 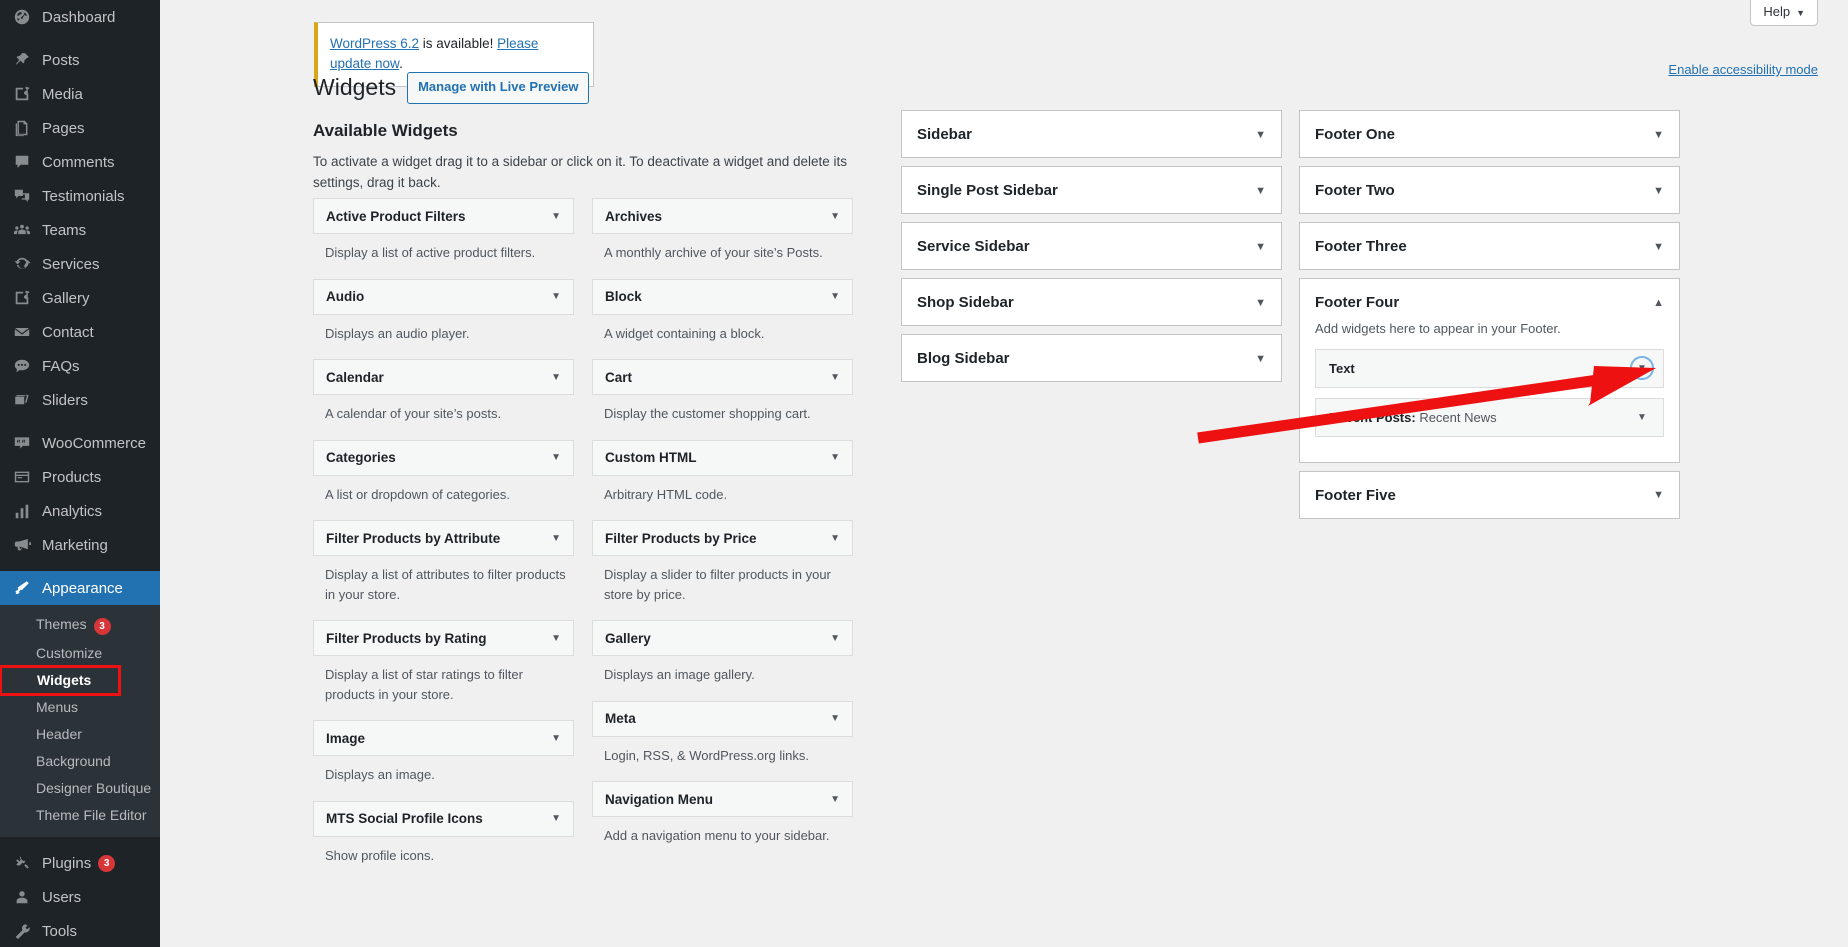 I want to click on available-widget-header: Categories ▼, so click(x=443, y=457).